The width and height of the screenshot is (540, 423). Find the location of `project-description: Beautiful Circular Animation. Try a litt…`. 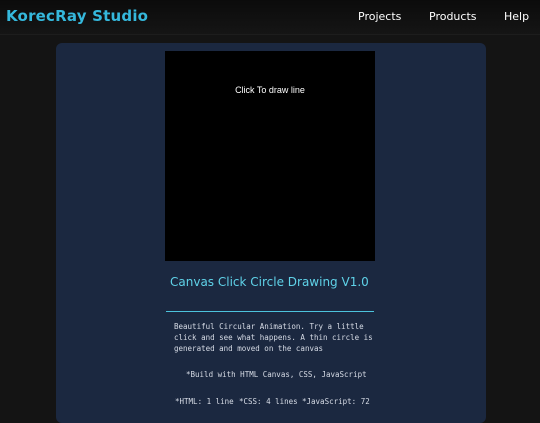

project-description: Beautiful Circular Animation. Try a litt… is located at coordinates (273, 337).